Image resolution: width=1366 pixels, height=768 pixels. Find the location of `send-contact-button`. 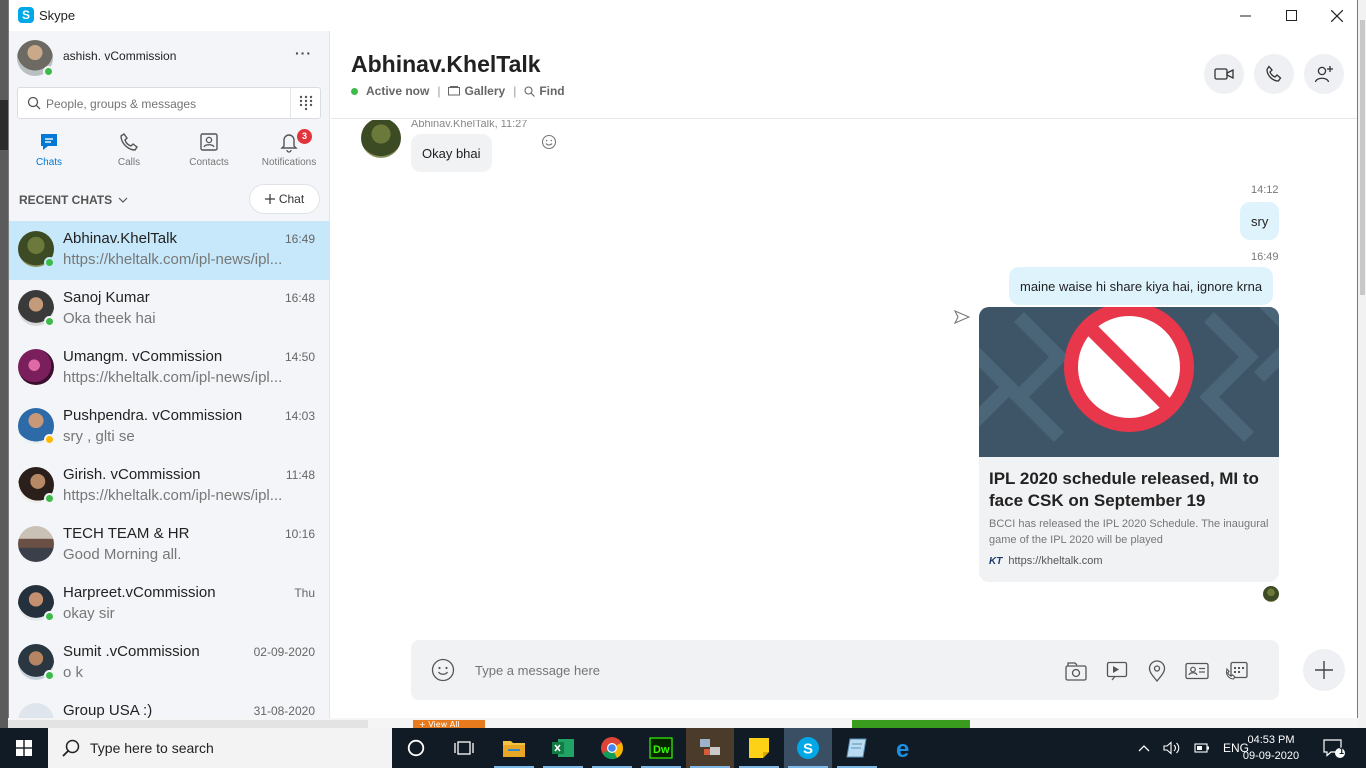

send-contact-button is located at coordinates (1197, 671).